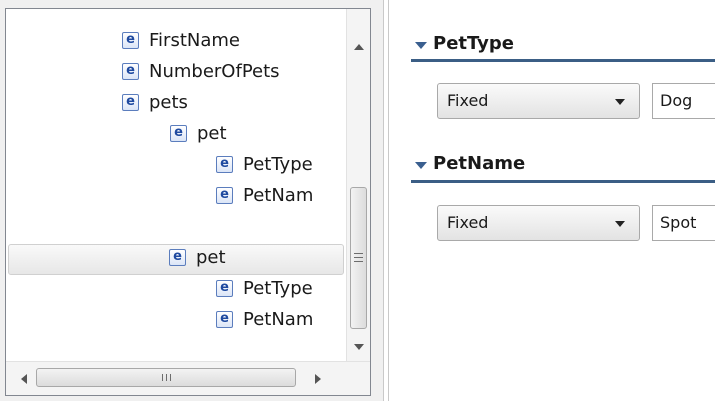  Describe the element at coordinates (563, 45) in the screenshot. I see `section-header-pettype: PetType` at that location.